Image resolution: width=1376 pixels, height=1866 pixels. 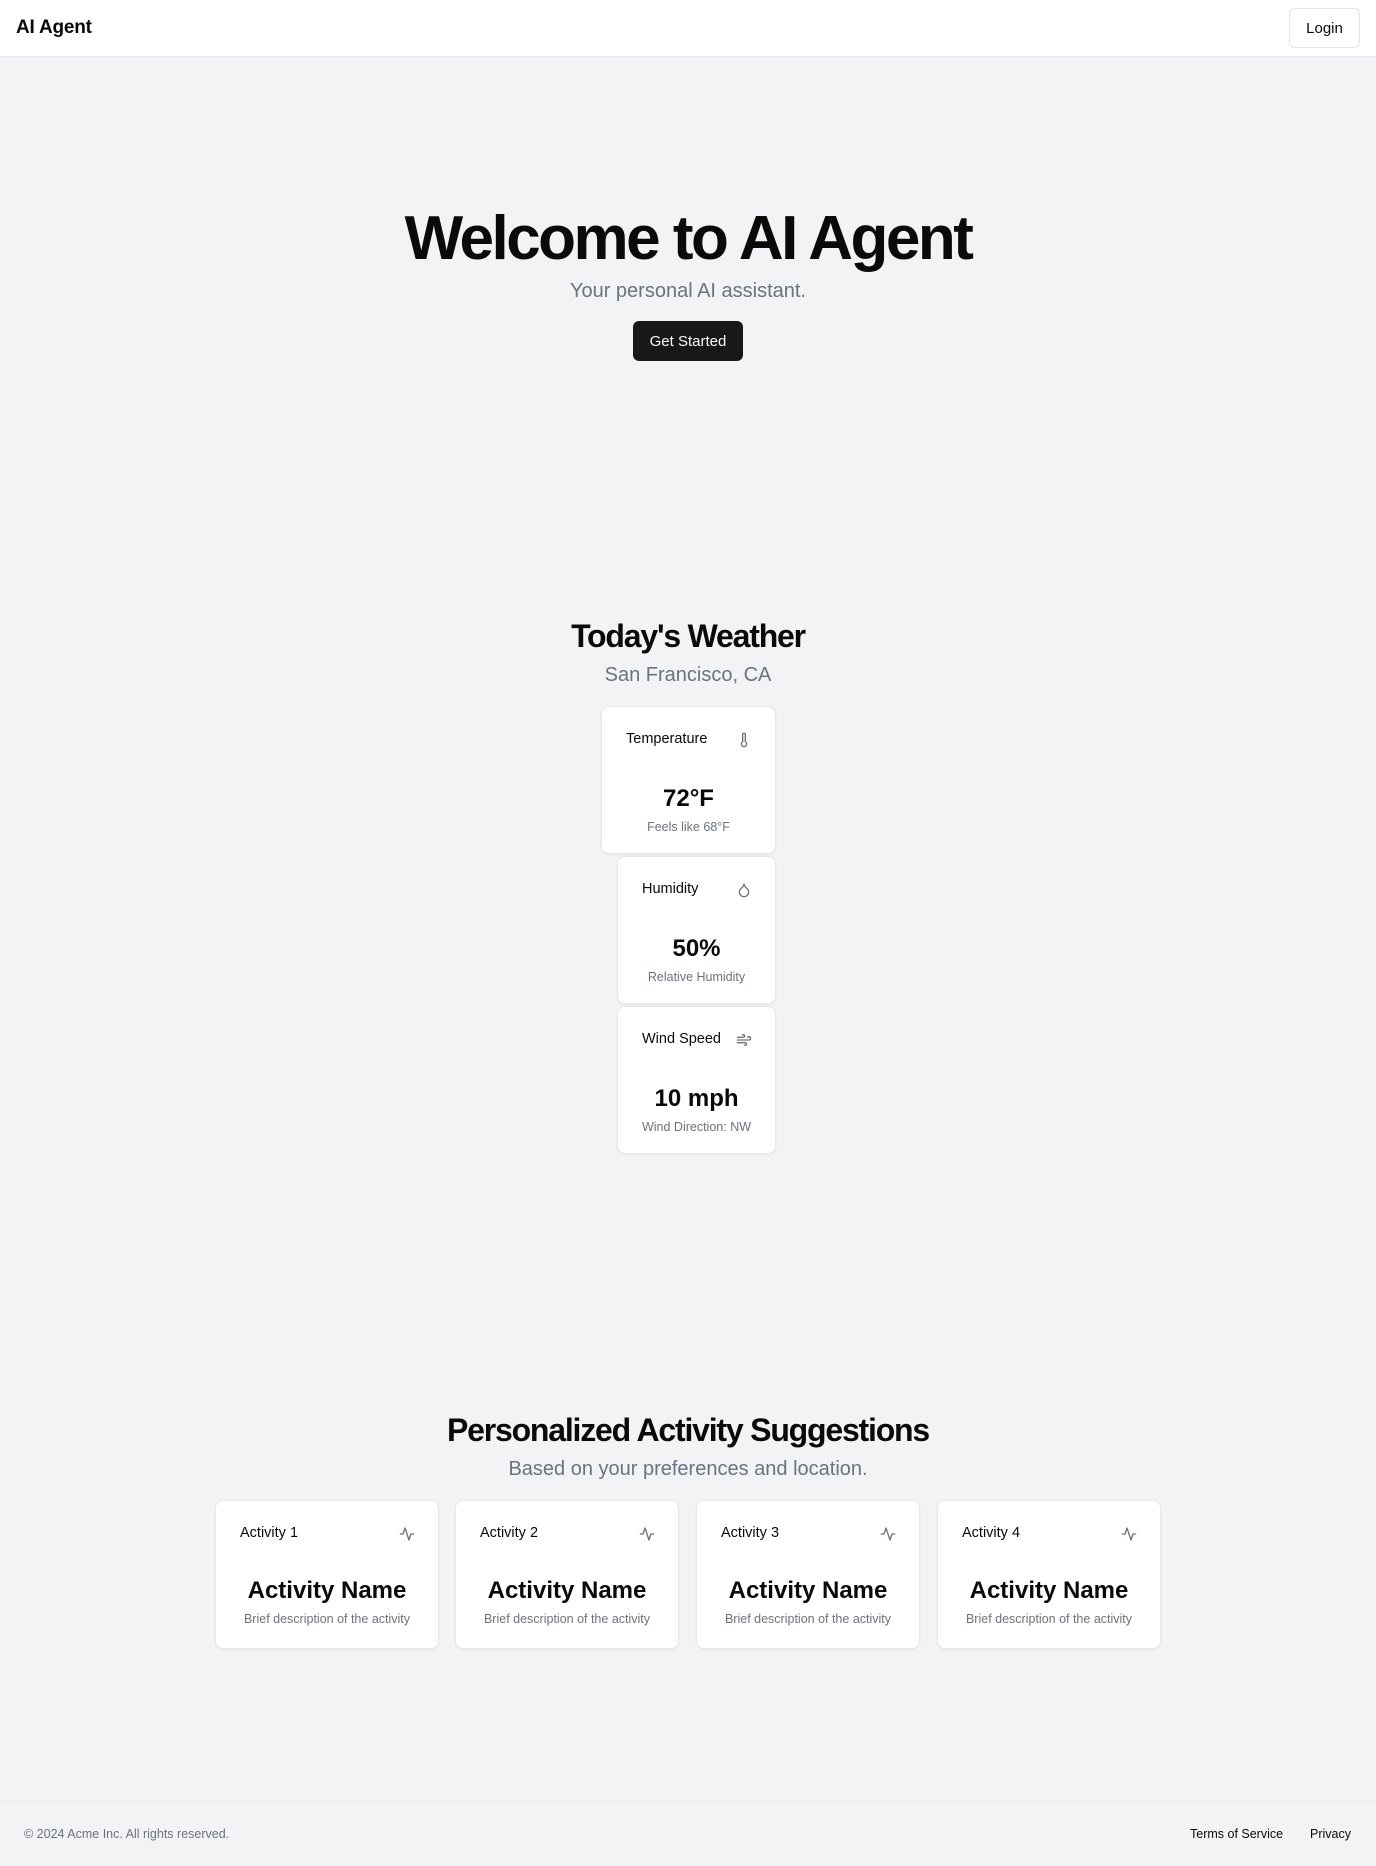 I want to click on humidity-label: Humidity, so click(x=670, y=889).